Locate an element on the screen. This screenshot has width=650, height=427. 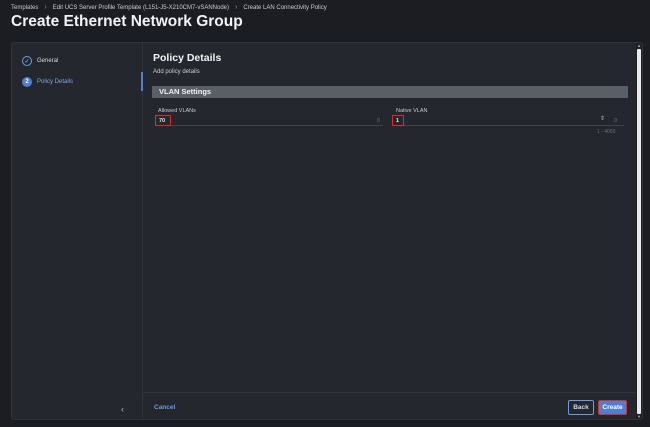
allowed-vlans-label: Allowed VLANs is located at coordinates (177, 111).